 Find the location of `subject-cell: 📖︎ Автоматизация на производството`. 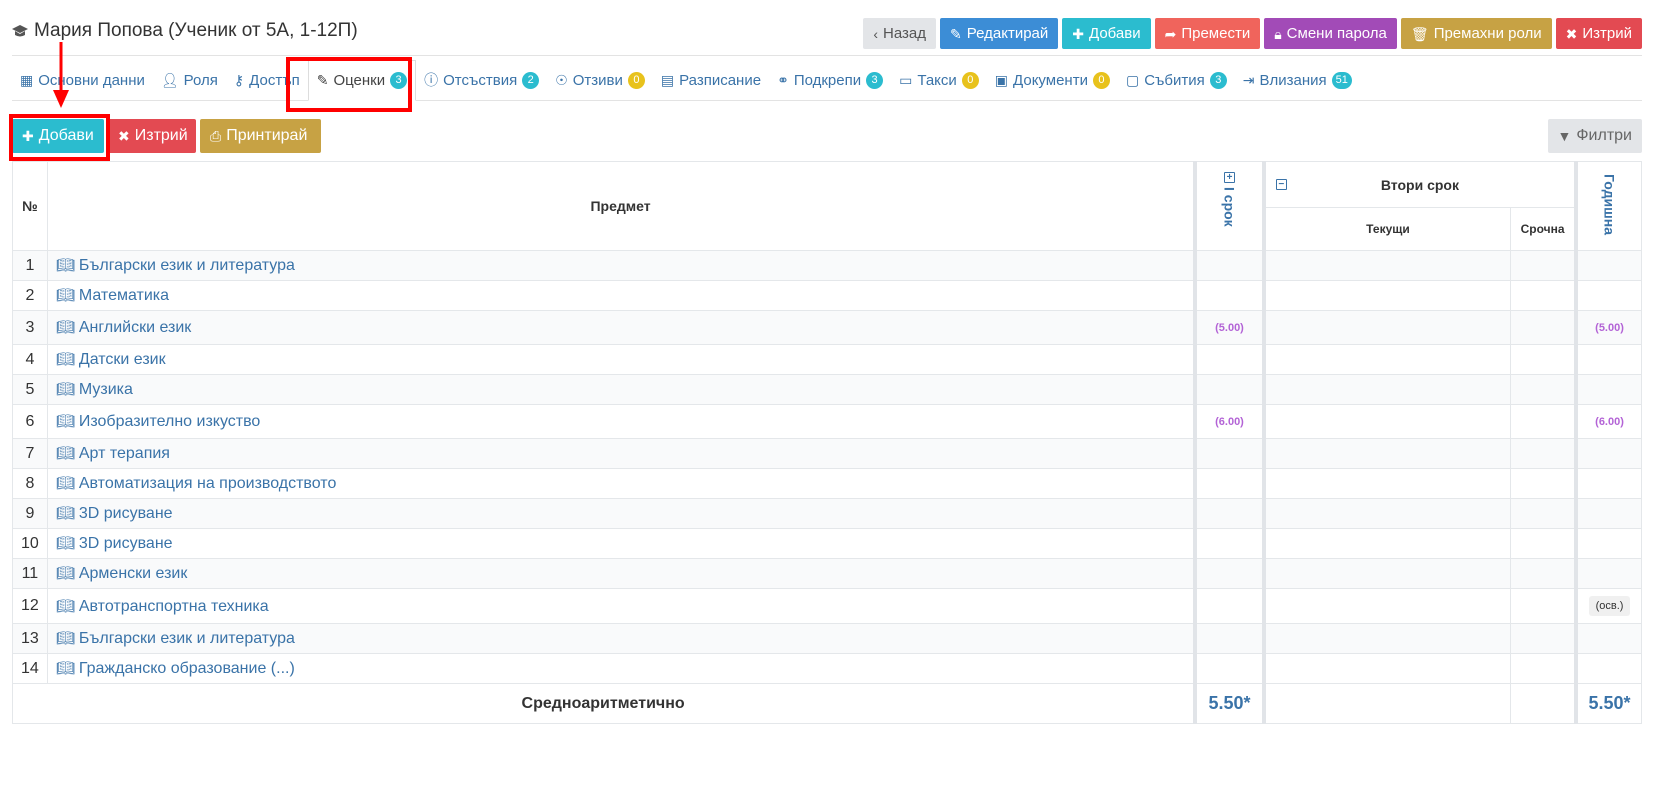

subject-cell: 📖︎ Автоматизация на производството is located at coordinates (621, 483).